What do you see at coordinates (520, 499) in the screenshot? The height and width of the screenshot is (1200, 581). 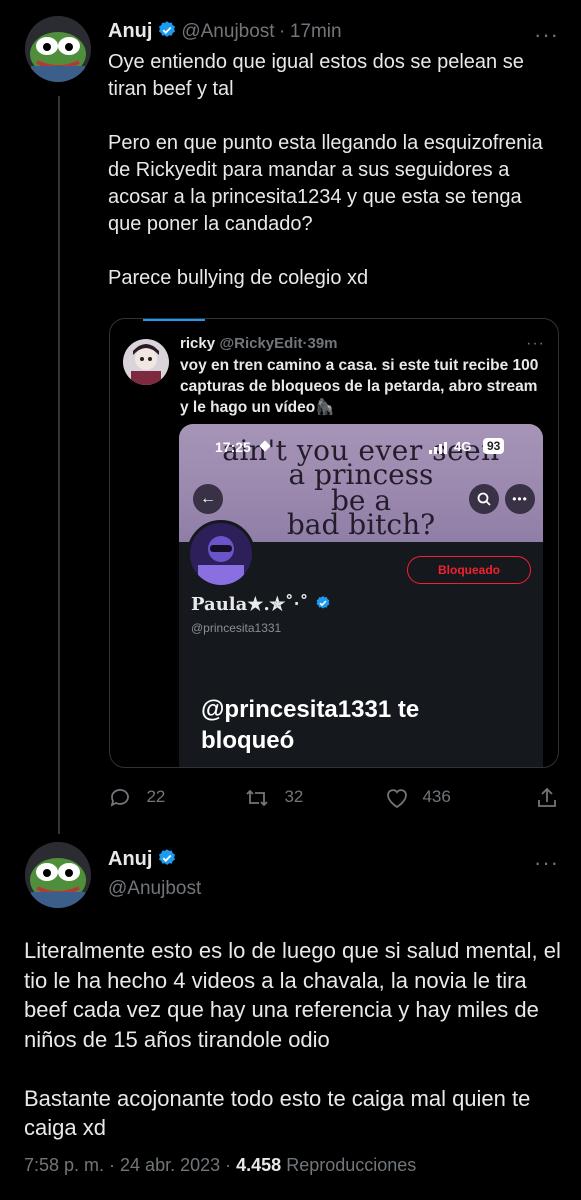 I see `more-icon: •••` at bounding box center [520, 499].